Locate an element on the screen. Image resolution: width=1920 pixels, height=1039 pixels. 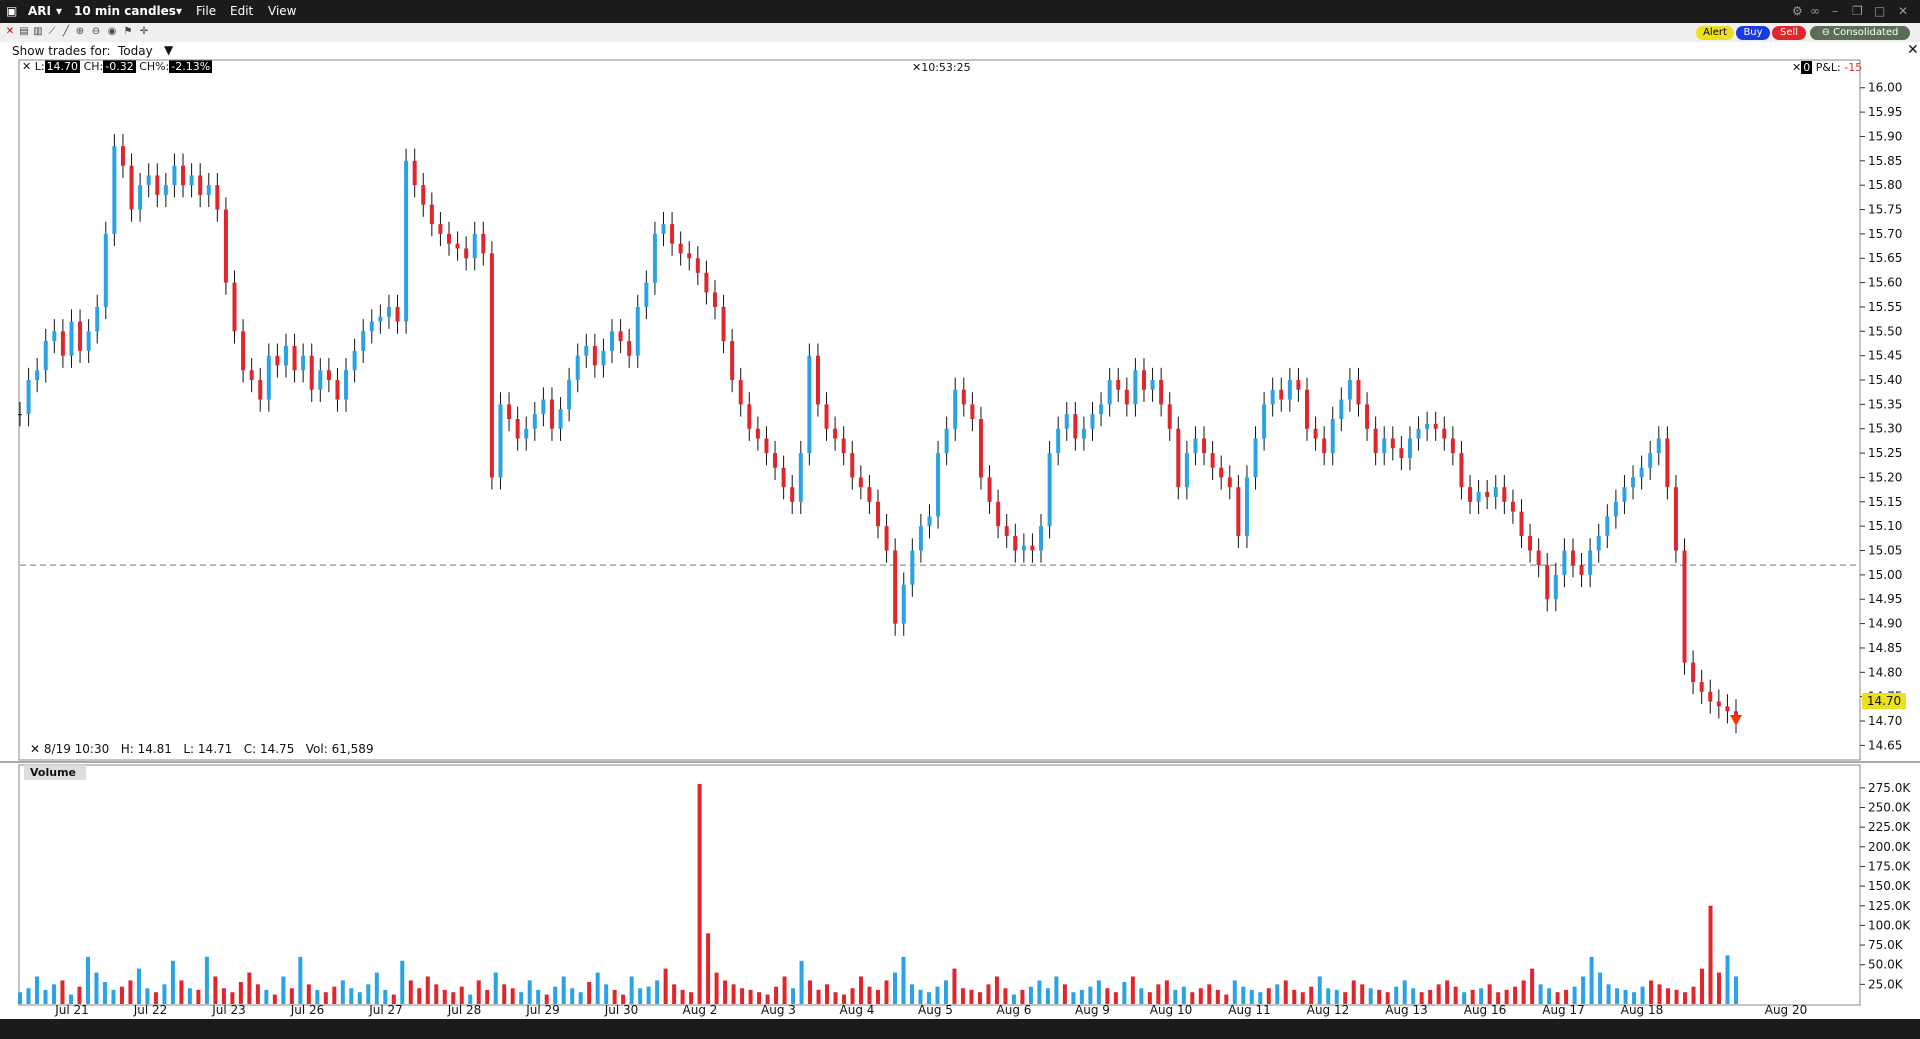
x-tick-label: Aug 5 is located at coordinates (935, 1010).